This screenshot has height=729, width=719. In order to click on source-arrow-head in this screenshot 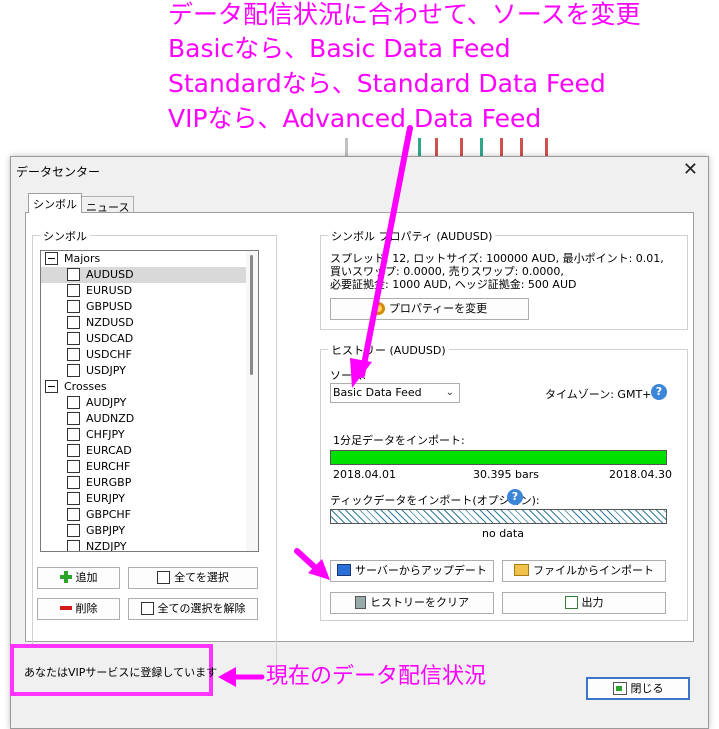, I will do `click(361, 373)`.